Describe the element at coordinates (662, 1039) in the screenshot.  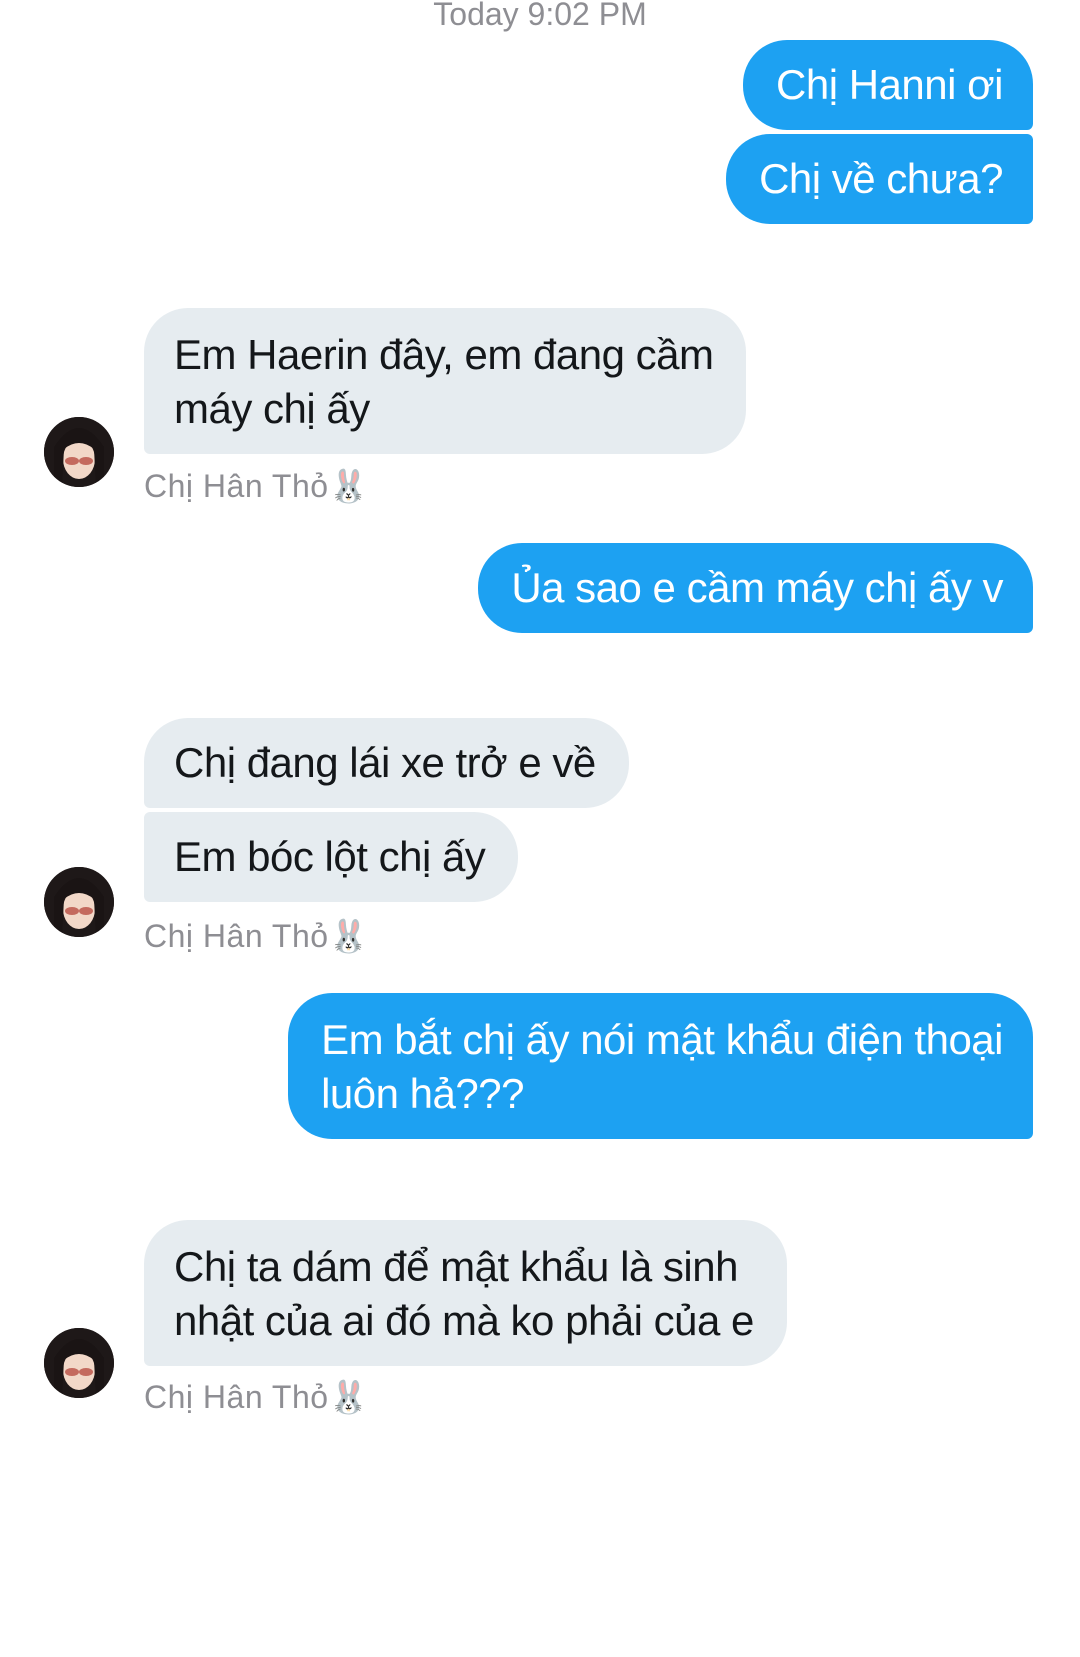
I see `message-text-line: Em bắt chị ấy nói mật khẩu điện thoại` at that location.